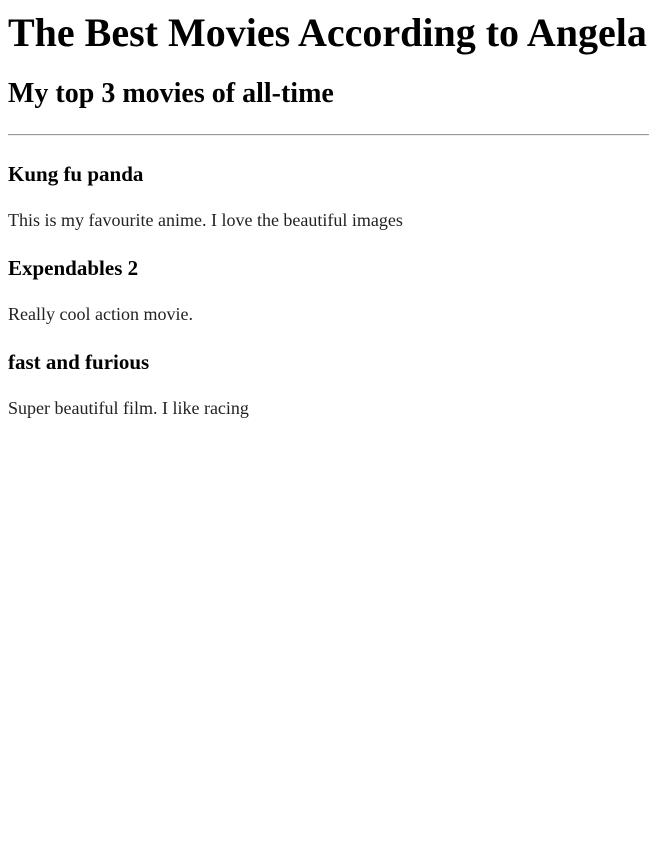 This screenshot has width=657, height=863. Describe the element at coordinates (128, 408) in the screenshot. I see `movie-description: Super beautiful film. I like racing` at that location.